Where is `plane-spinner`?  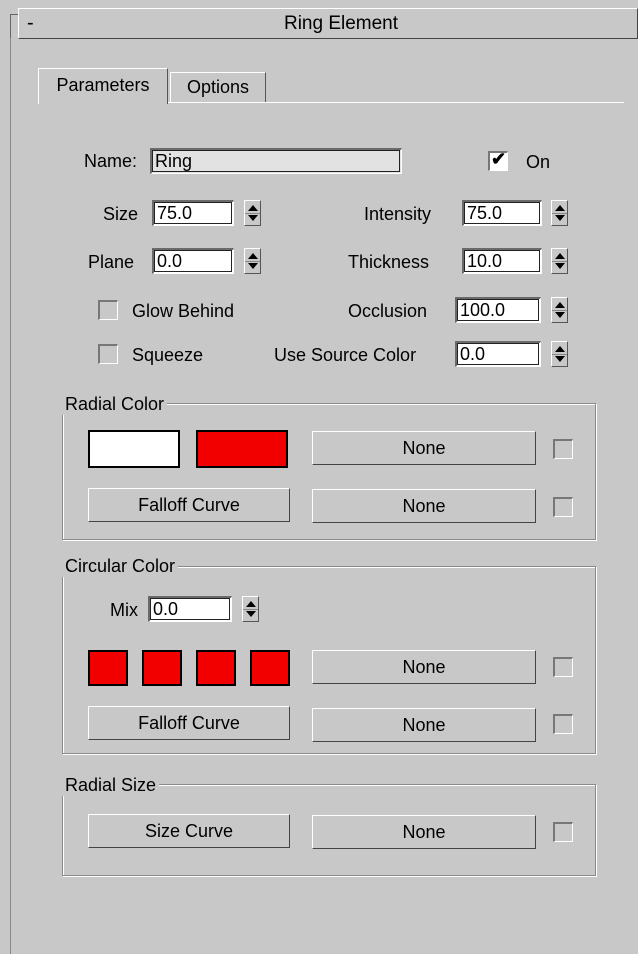 plane-spinner is located at coordinates (252, 261).